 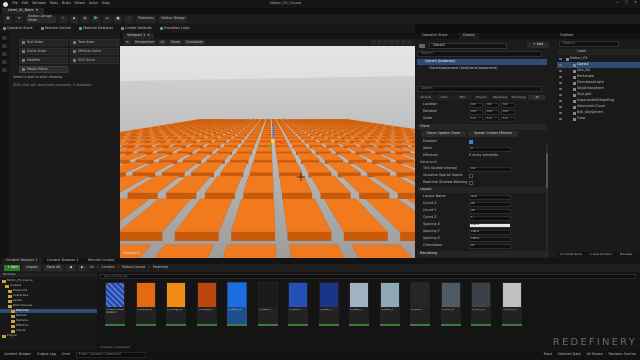 What do you see at coordinates (490, 246) in the screenshot?
I see `orientation-dropdown: XY` at bounding box center [490, 246].